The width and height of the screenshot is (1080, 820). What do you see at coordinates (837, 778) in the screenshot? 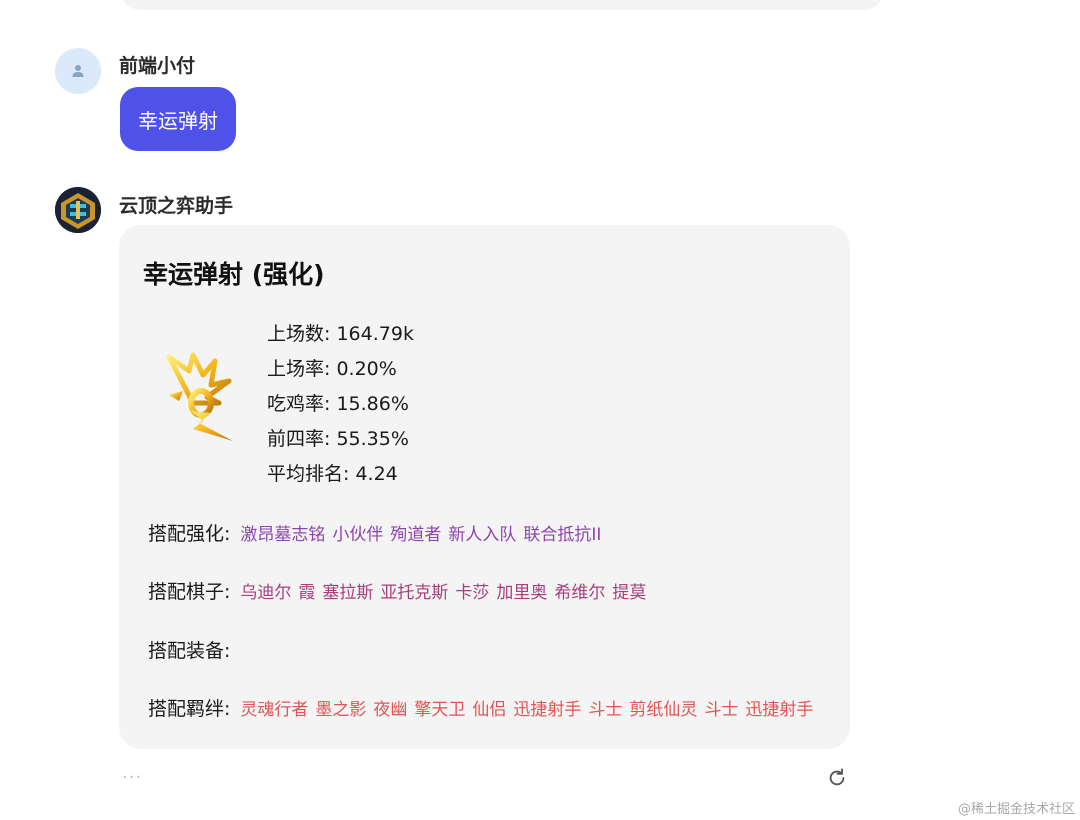
I see `refresh-icon` at bounding box center [837, 778].